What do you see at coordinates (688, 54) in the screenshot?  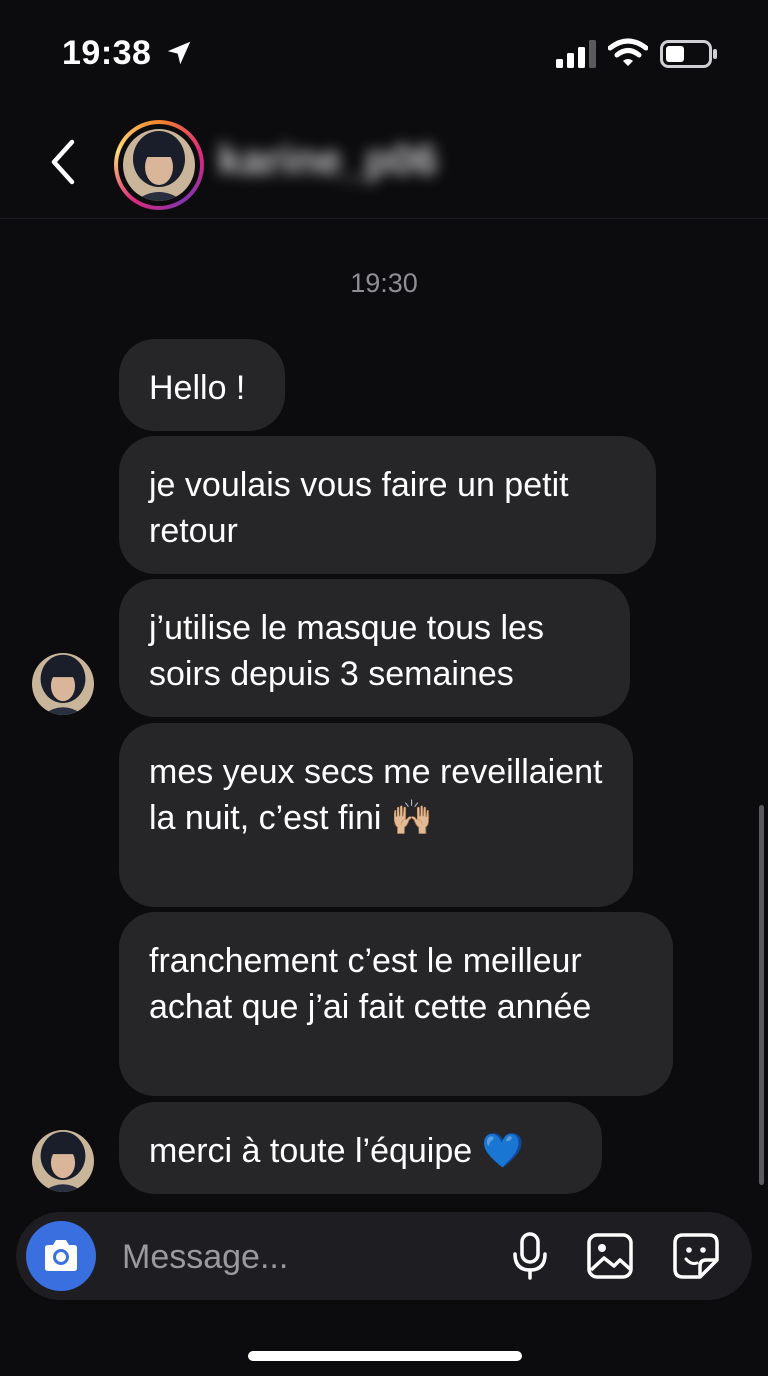 I see `battery-icon` at bounding box center [688, 54].